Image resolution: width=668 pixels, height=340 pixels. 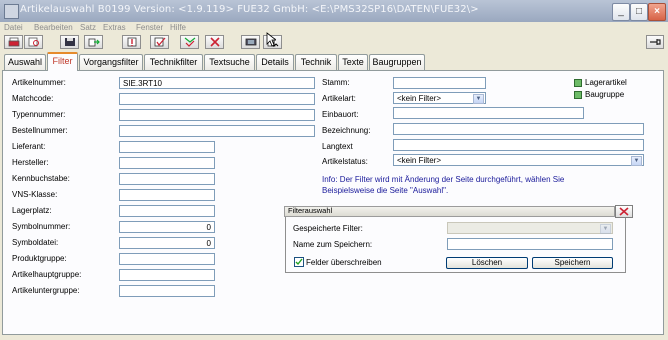 What do you see at coordinates (167, 147) in the screenshot?
I see `lieferant-field` at bounding box center [167, 147].